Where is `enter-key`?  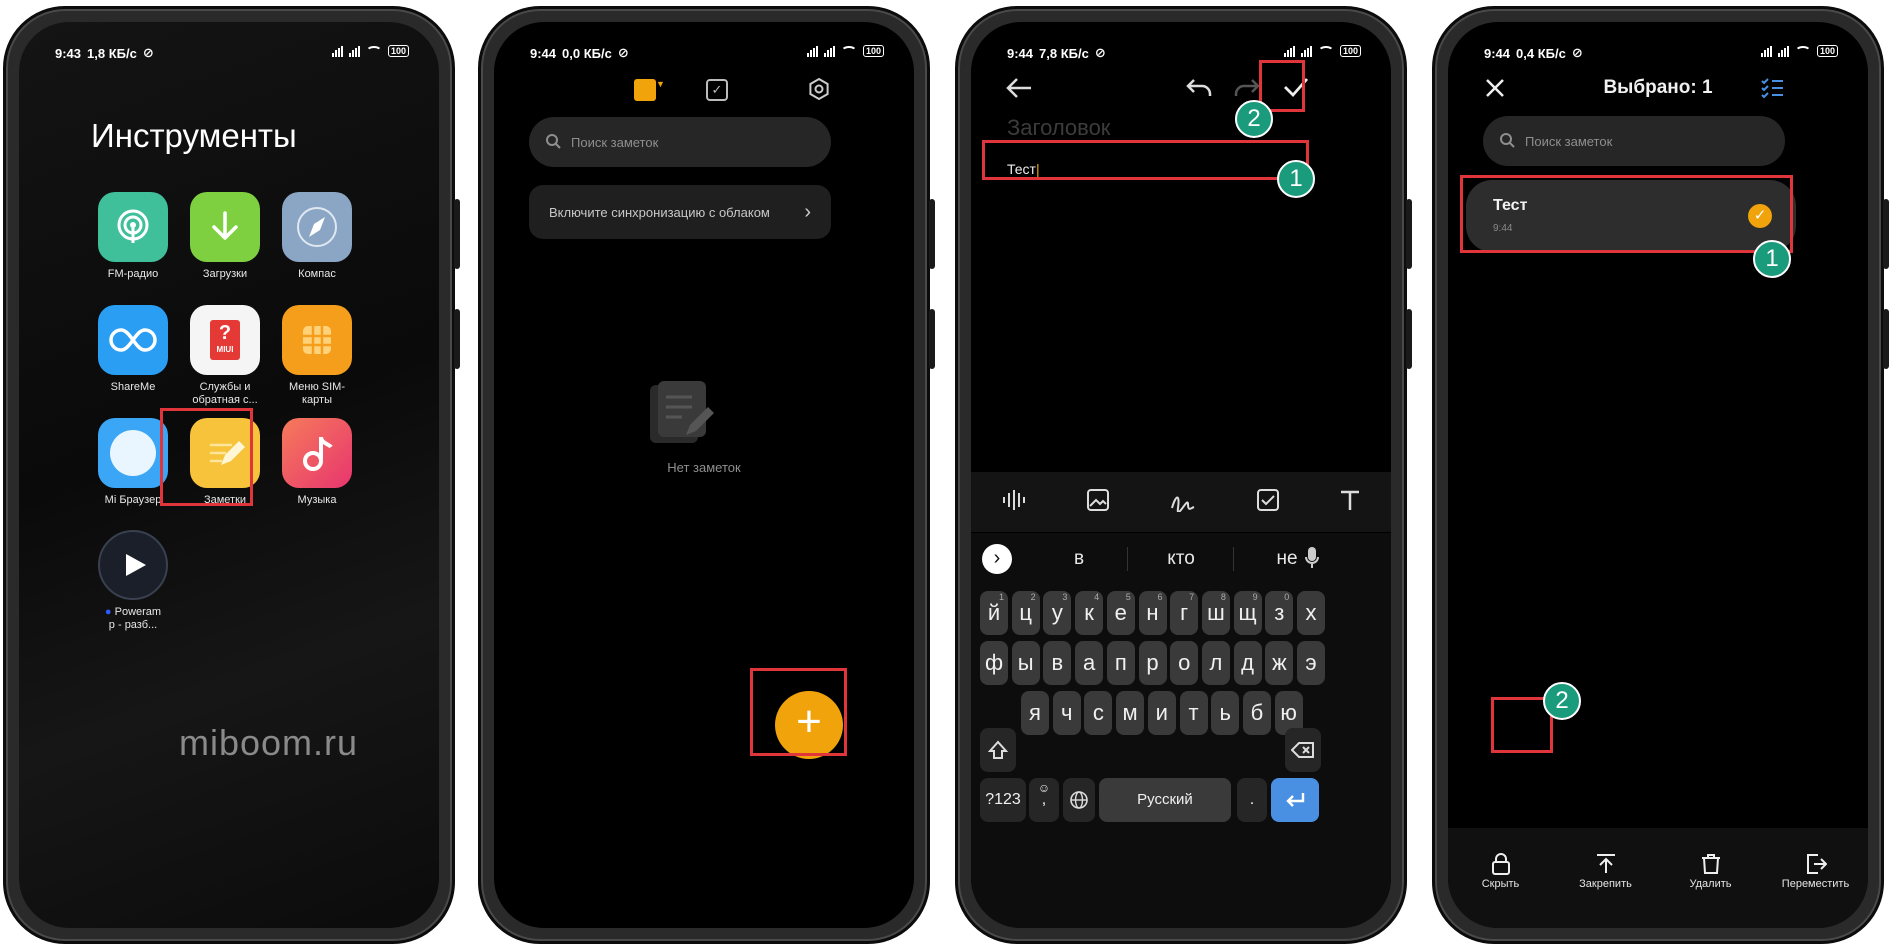 enter-key is located at coordinates (1295, 800).